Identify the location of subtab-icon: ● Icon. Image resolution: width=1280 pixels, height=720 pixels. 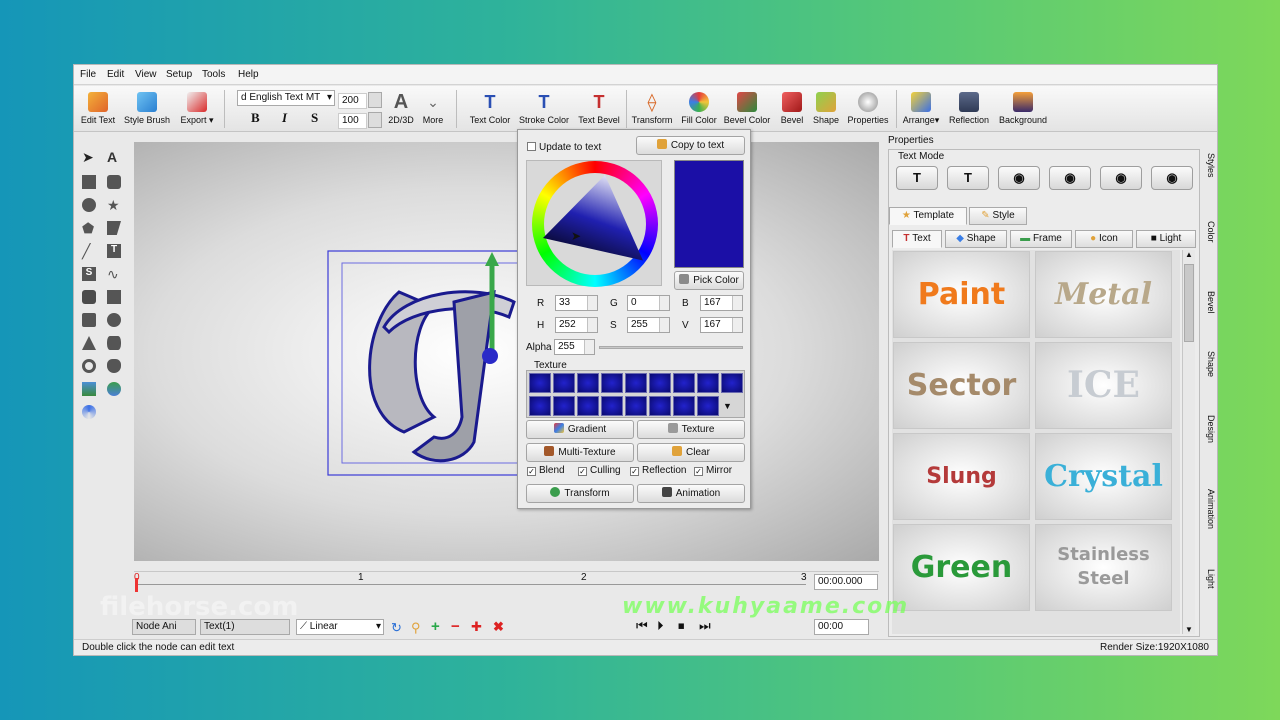
(1104, 239).